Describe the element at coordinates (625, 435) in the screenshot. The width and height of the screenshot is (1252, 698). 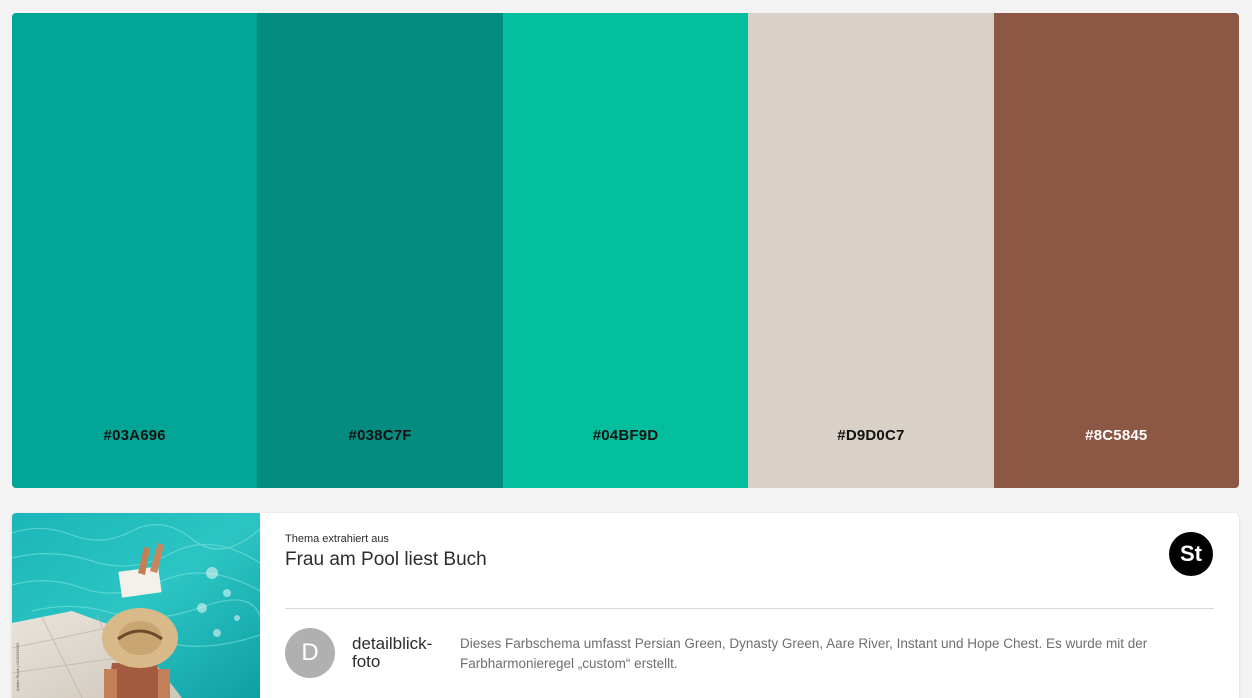
I see `swatch-hex-label: #04BF9D` at that location.